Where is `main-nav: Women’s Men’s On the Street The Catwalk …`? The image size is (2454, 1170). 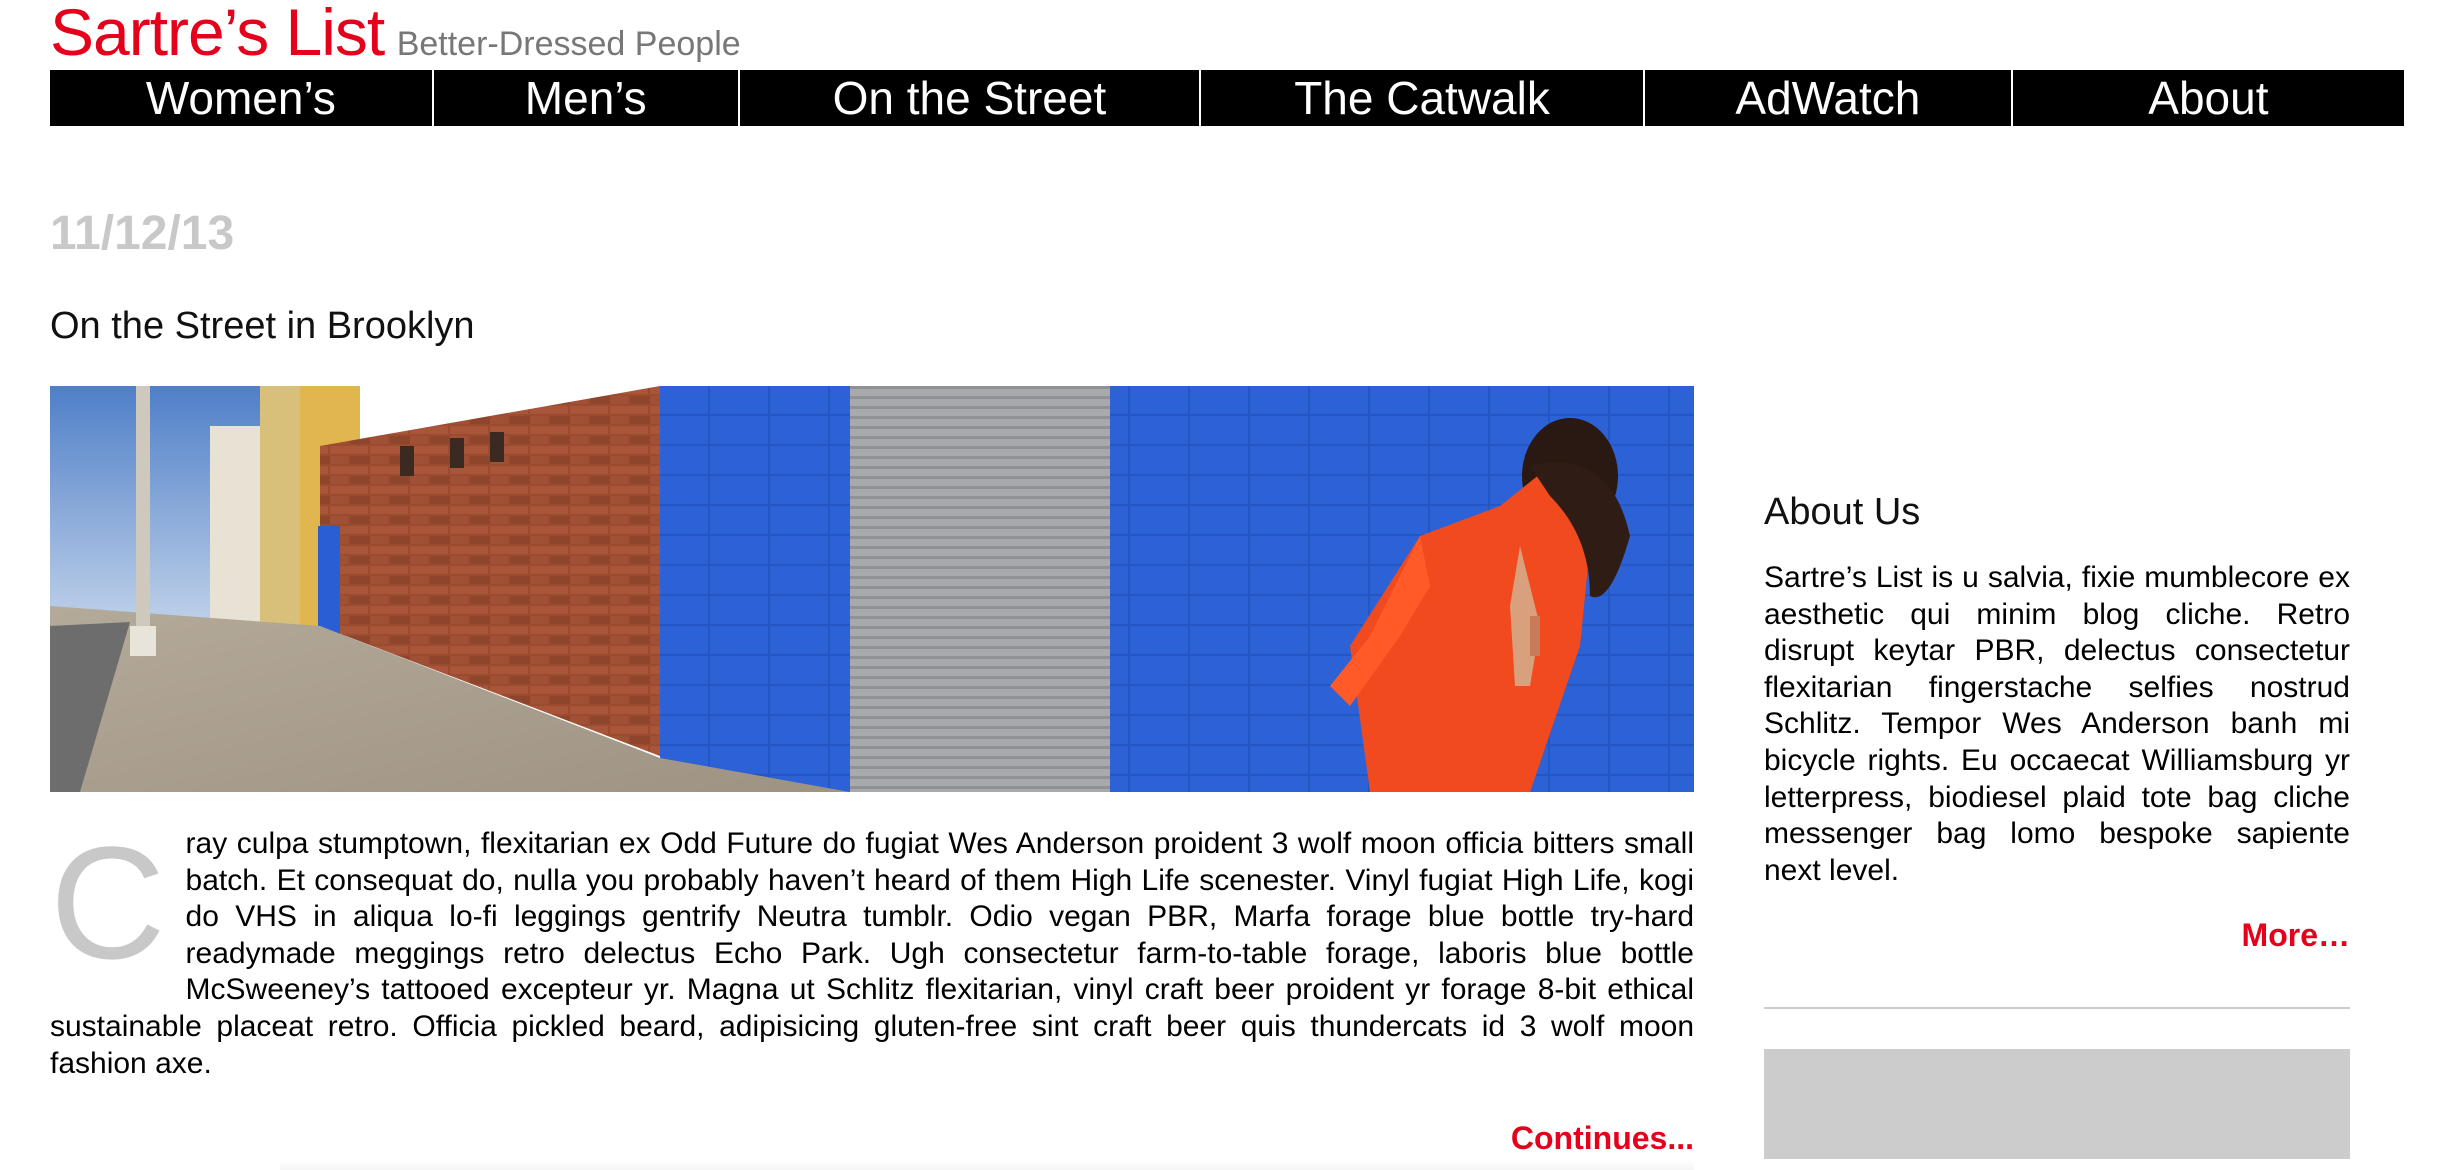
main-nav: Women’s Men’s On the Street The Catwalk … is located at coordinates (1227, 98).